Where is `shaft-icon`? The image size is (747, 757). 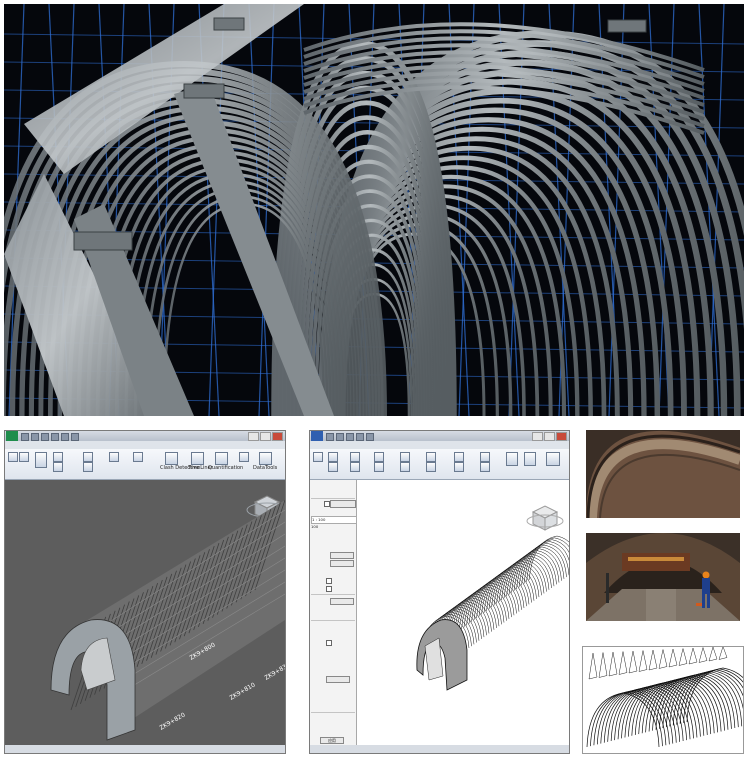 shaft-icon is located at coordinates (459, 467).